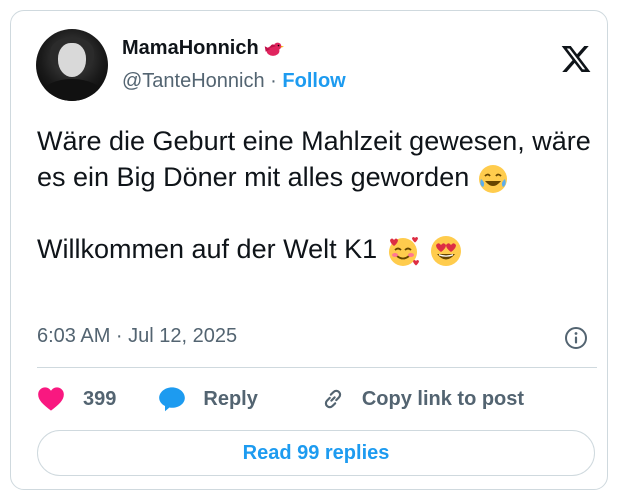 The image size is (620, 502). I want to click on x-logo-icon, so click(576, 59).